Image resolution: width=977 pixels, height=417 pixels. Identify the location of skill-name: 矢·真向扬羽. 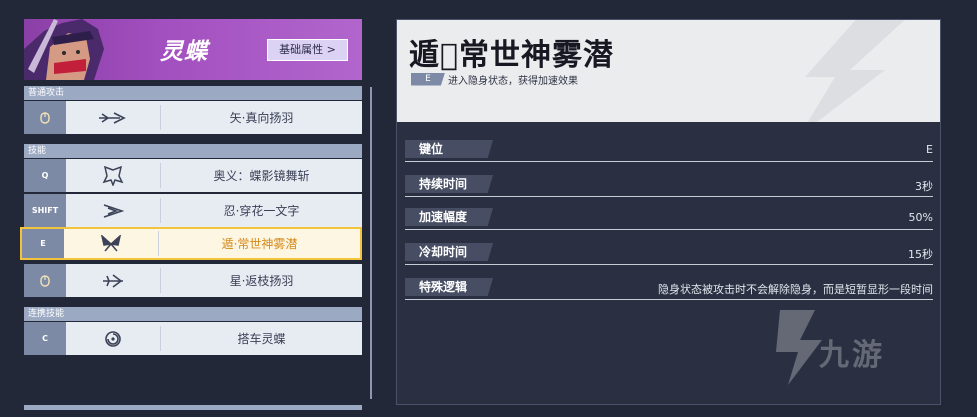
(261, 118).